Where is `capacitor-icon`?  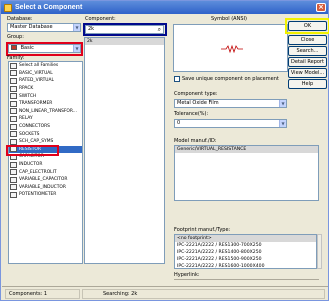
capacitor-icon is located at coordinates (13, 156).